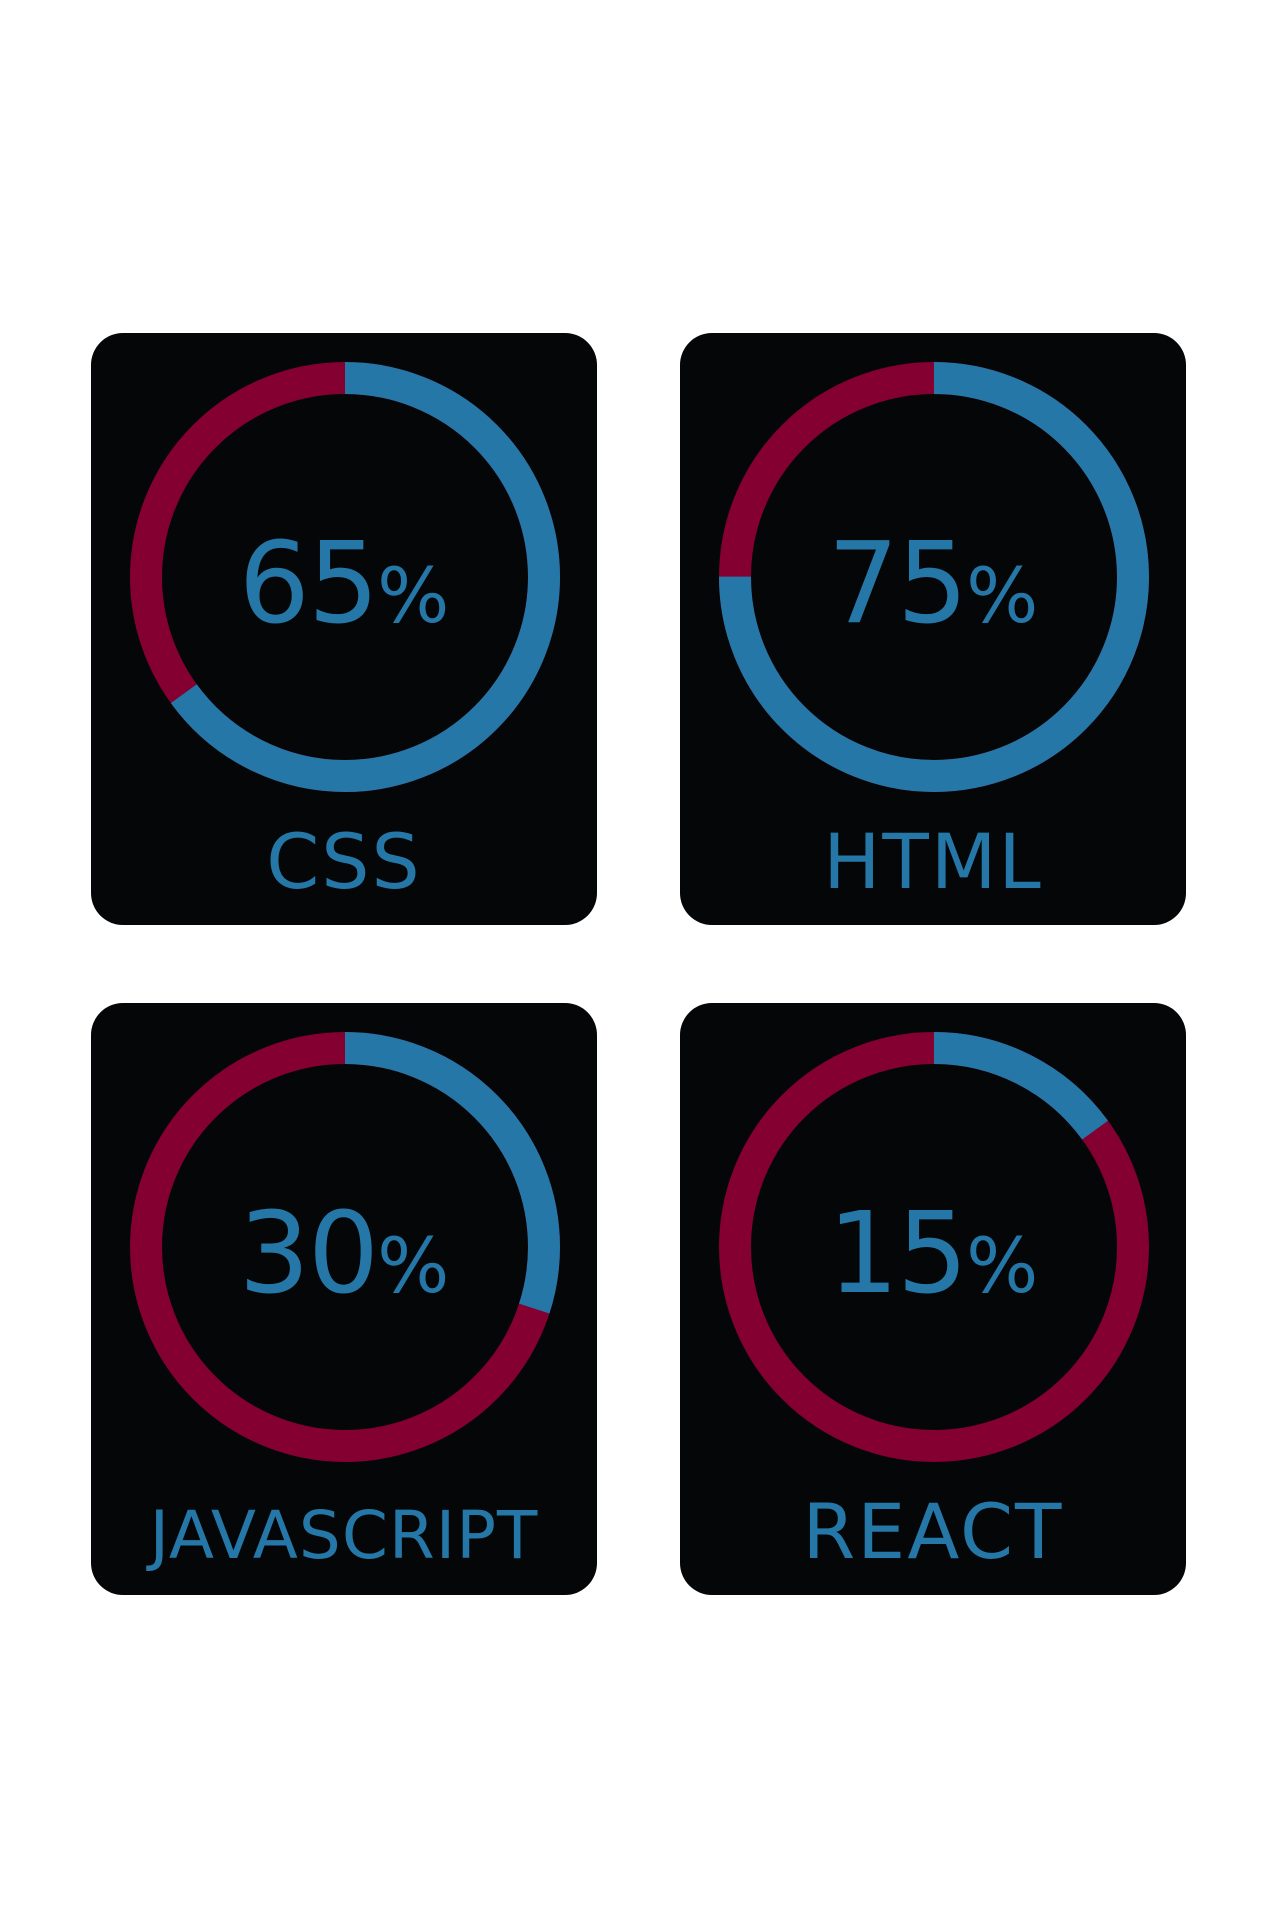 This screenshot has width=1280, height=1920. I want to click on percent-number: 30, so click(309, 1254).